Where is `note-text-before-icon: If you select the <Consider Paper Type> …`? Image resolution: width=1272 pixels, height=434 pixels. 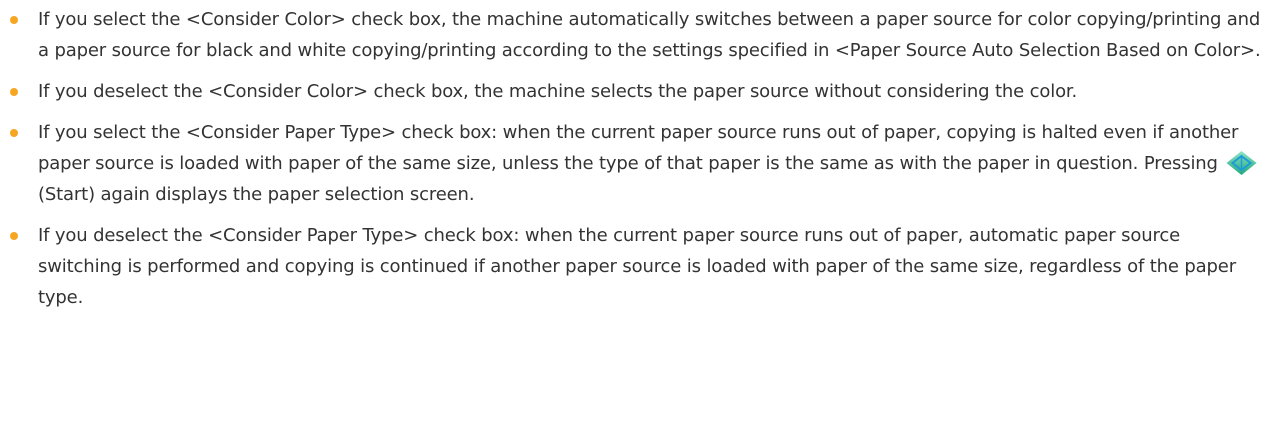
note-text-before-icon: If you select the <Consider Paper Type> … is located at coordinates (638, 148).